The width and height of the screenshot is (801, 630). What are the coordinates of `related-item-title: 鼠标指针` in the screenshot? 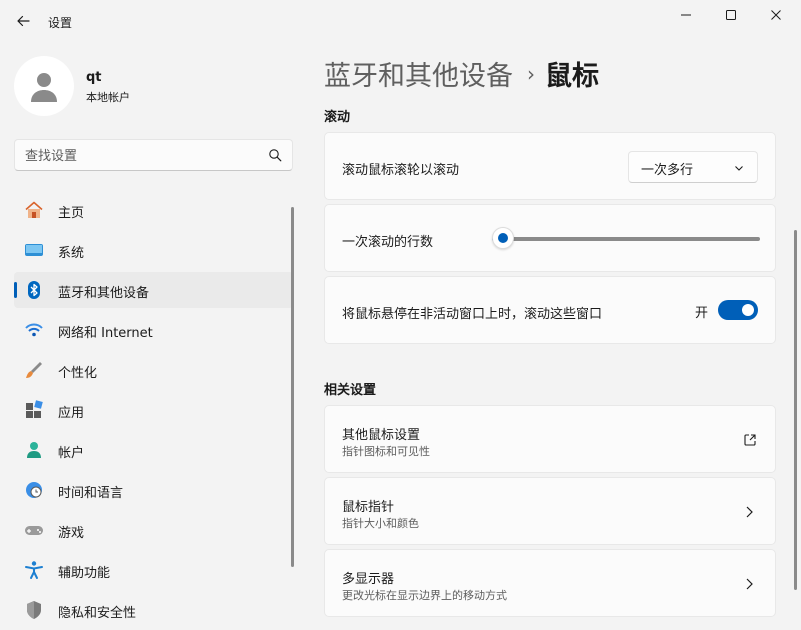 It's located at (368, 507).